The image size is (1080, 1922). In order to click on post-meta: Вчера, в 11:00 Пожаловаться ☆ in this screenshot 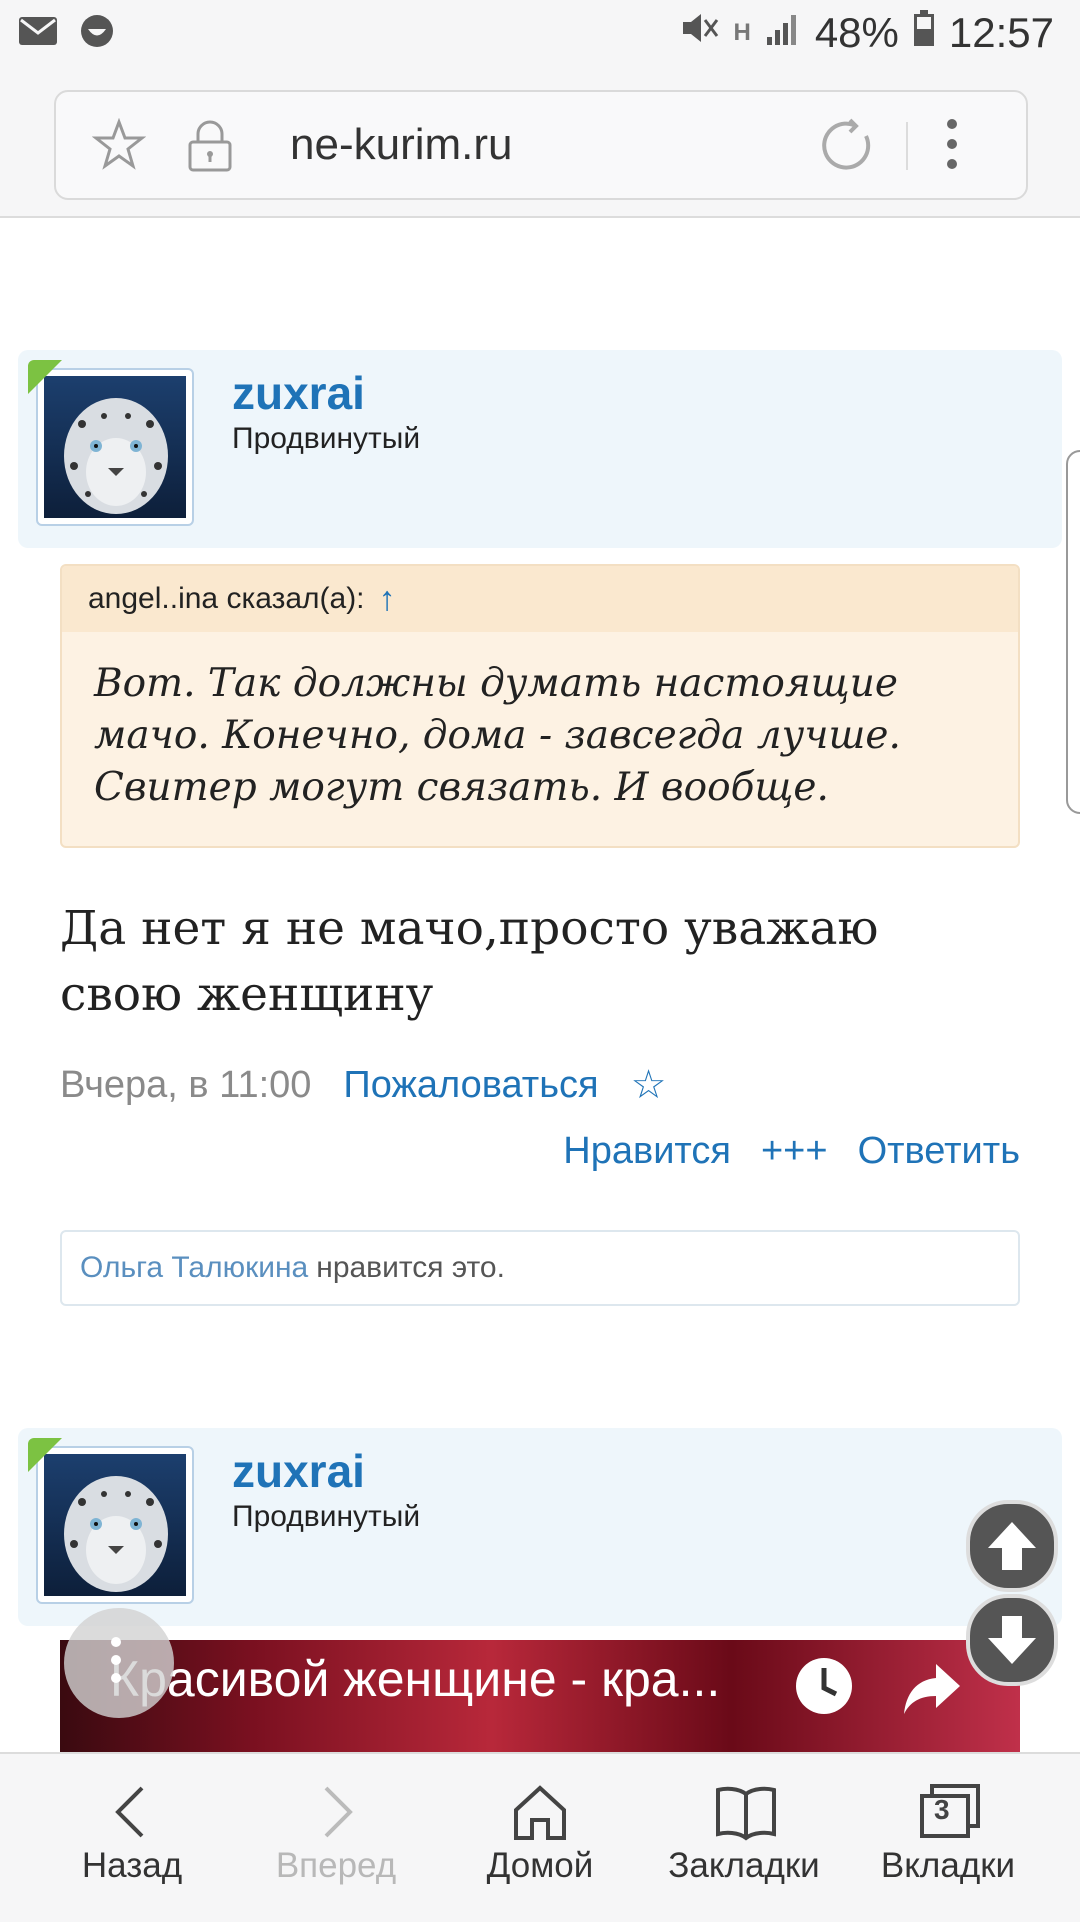, I will do `click(363, 1085)`.